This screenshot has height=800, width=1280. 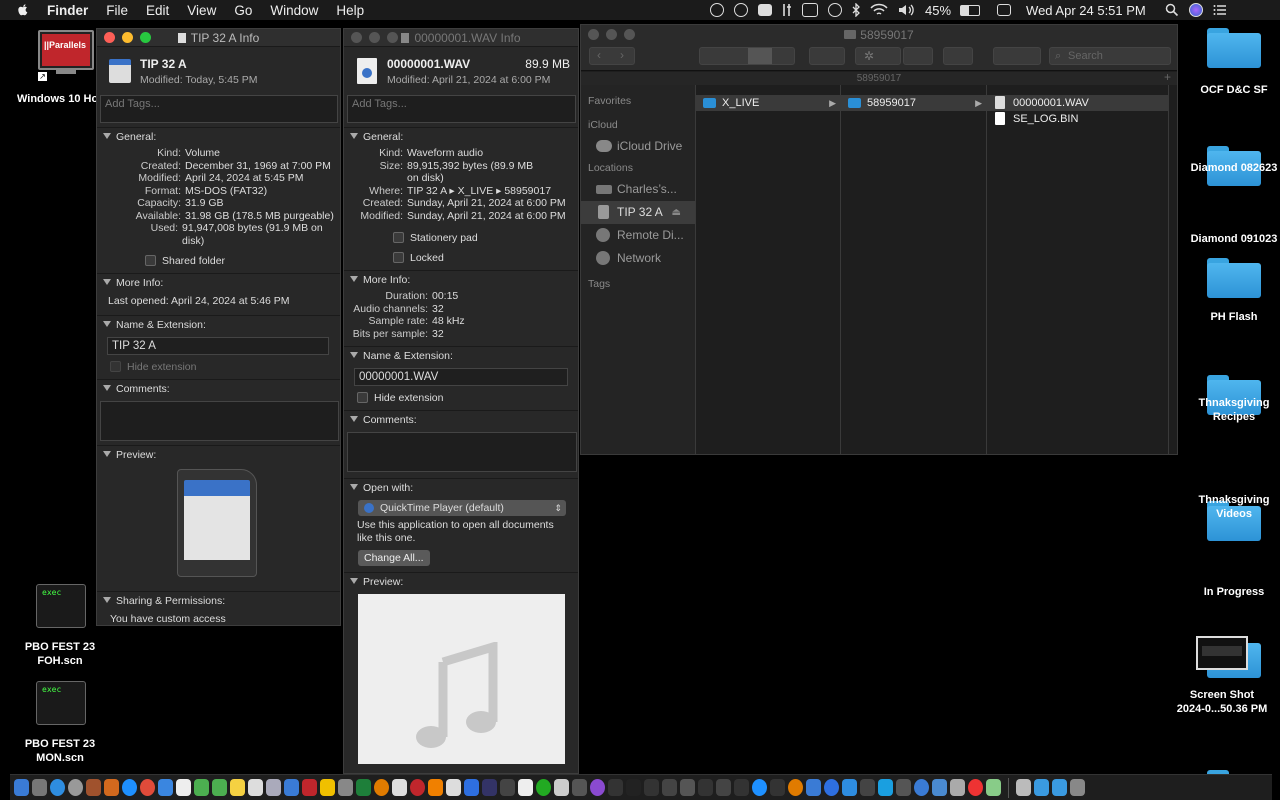 What do you see at coordinates (309, 787) in the screenshot?
I see `acrobat-dock-icon` at bounding box center [309, 787].